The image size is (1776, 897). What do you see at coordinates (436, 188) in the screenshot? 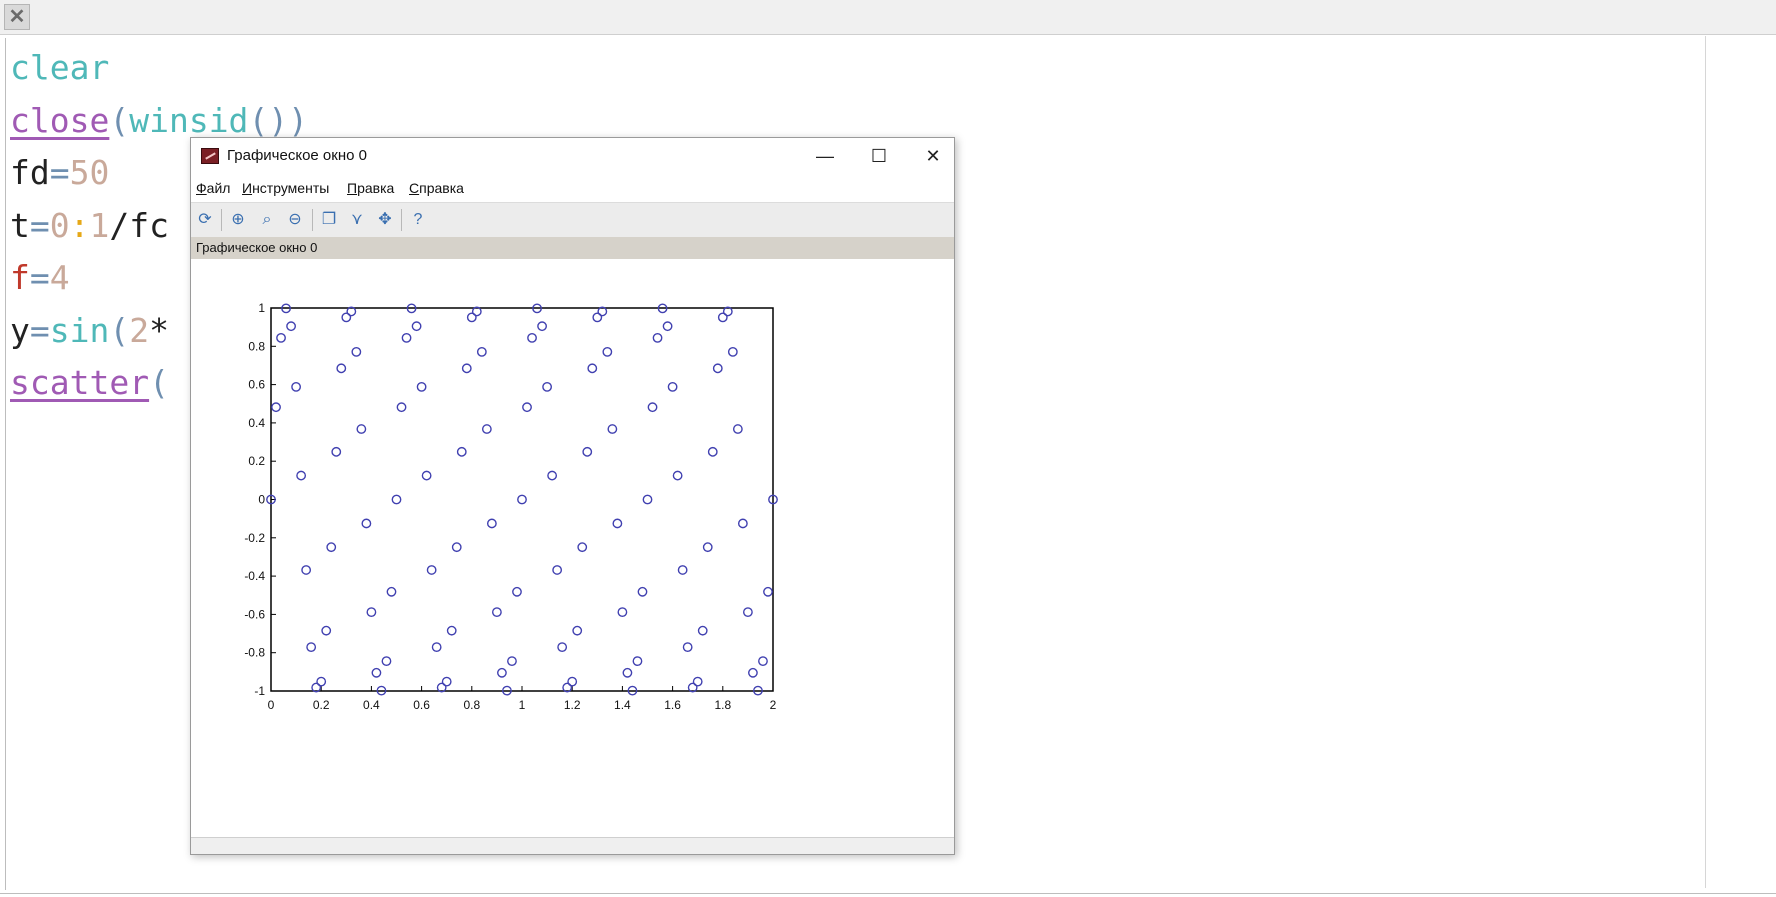
I see `menu-help: Справка` at bounding box center [436, 188].